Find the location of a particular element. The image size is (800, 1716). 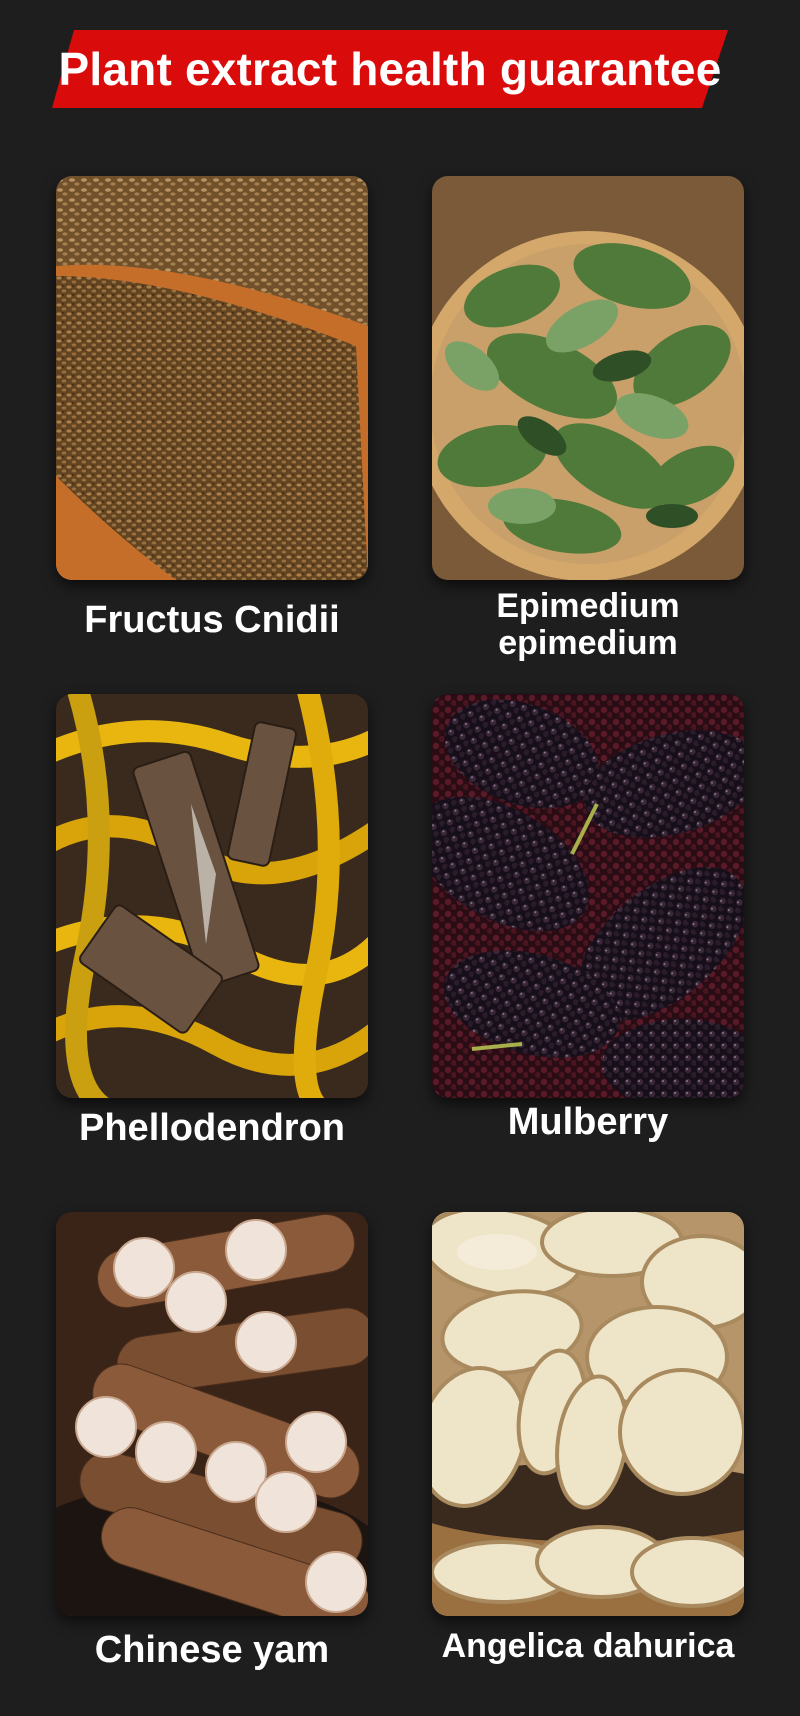

product-label-mulberry: Mulberry is located at coordinates (588, 1122).